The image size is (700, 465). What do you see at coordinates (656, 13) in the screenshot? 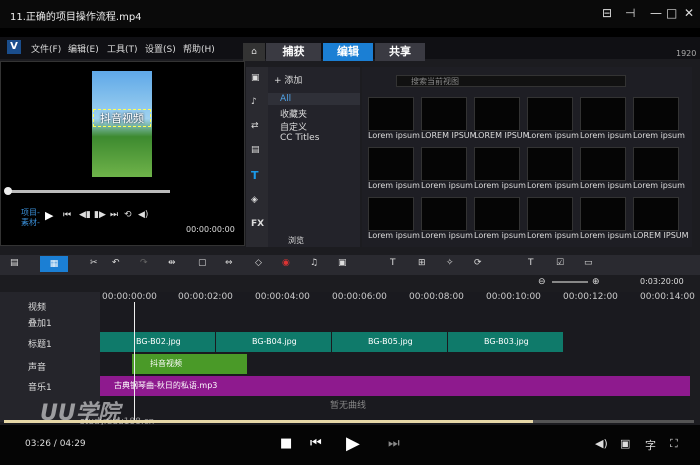
I see `minimize-icon: —` at bounding box center [656, 13].